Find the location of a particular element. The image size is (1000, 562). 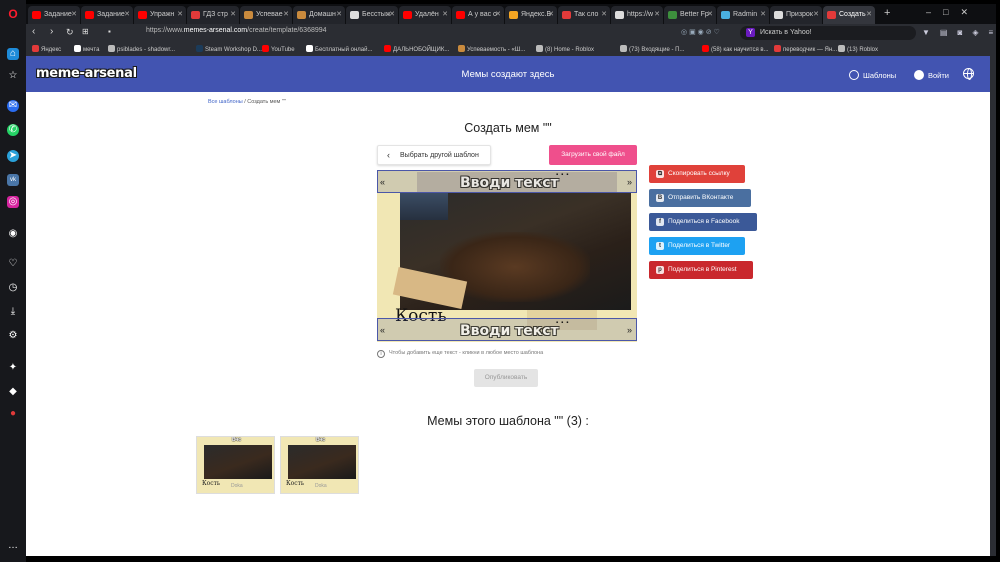

home-icon: ⌂ is located at coordinates (13, 54).